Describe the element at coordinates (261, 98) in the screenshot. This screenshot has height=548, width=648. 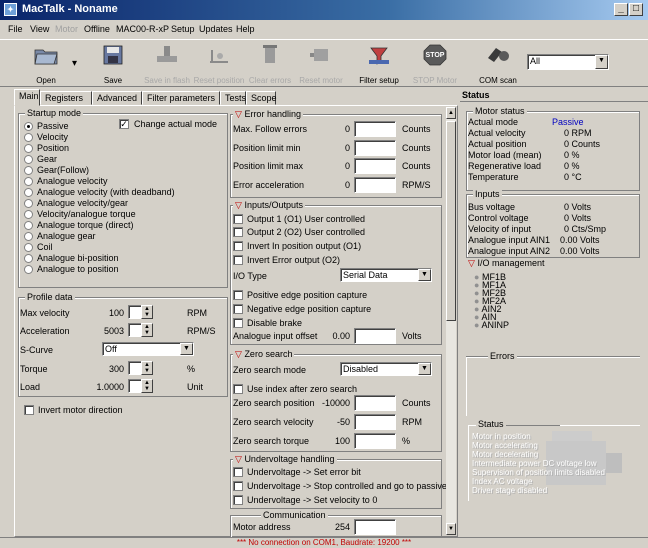
I see `tab-scope: Scope` at that location.